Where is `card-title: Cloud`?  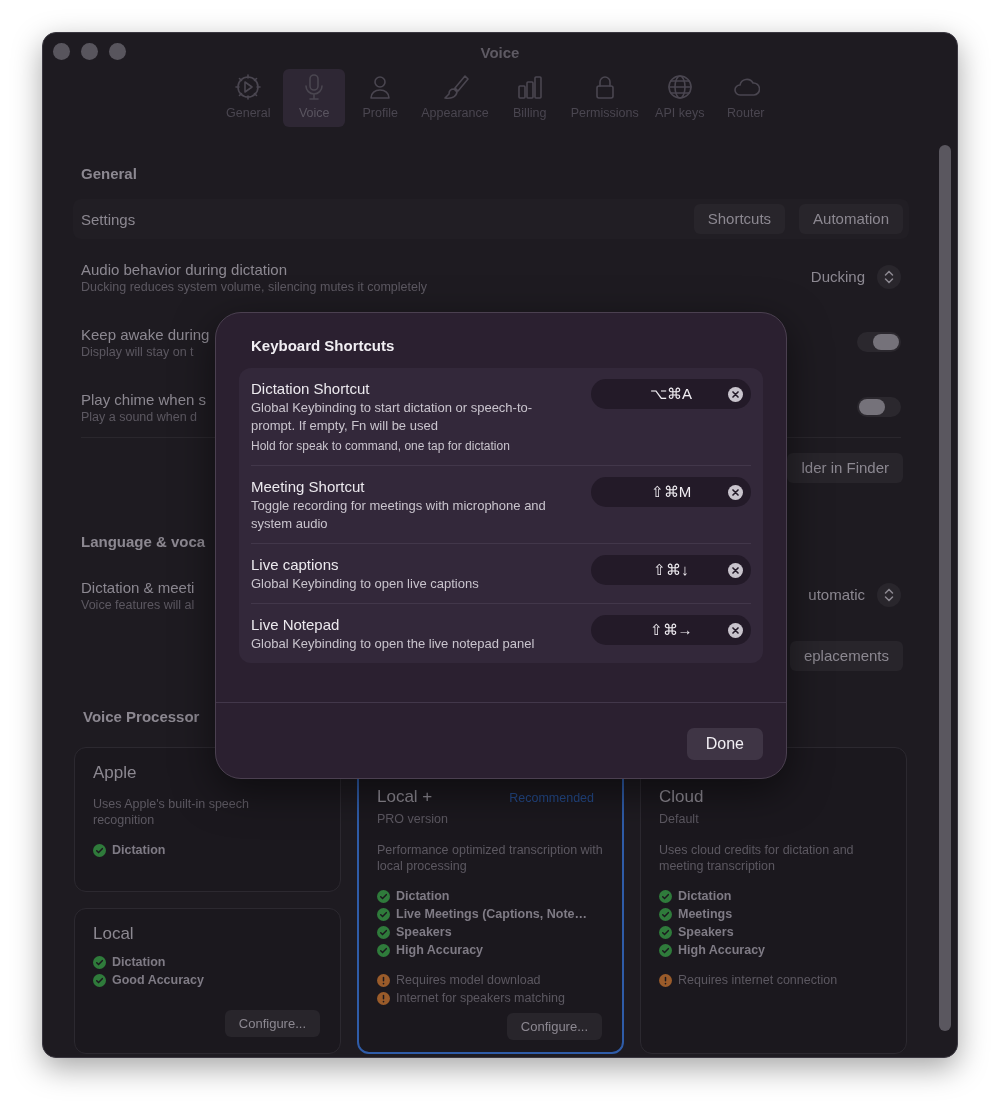 card-title: Cloud is located at coordinates (681, 797).